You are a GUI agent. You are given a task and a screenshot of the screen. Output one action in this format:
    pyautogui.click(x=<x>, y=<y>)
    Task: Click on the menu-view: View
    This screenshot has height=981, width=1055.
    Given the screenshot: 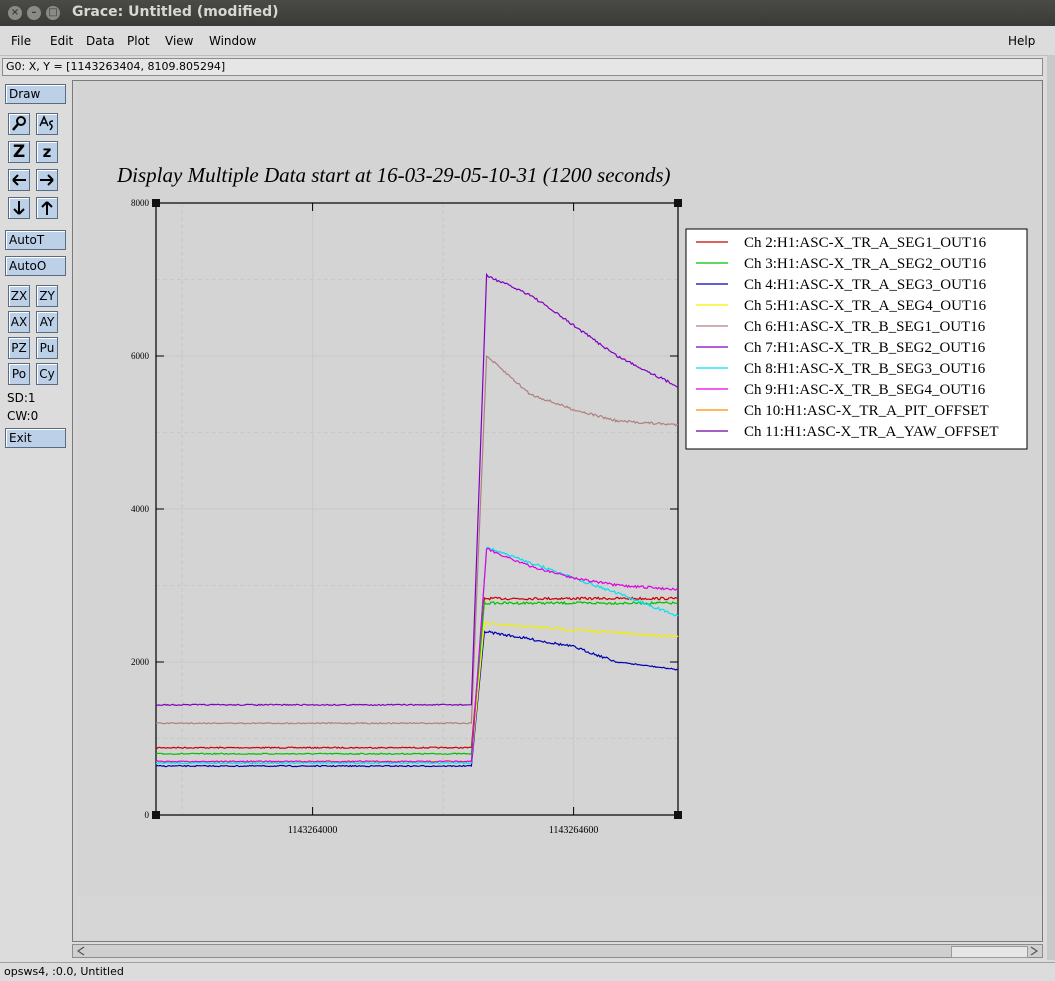 What is the action you would take?
    pyautogui.click(x=179, y=41)
    